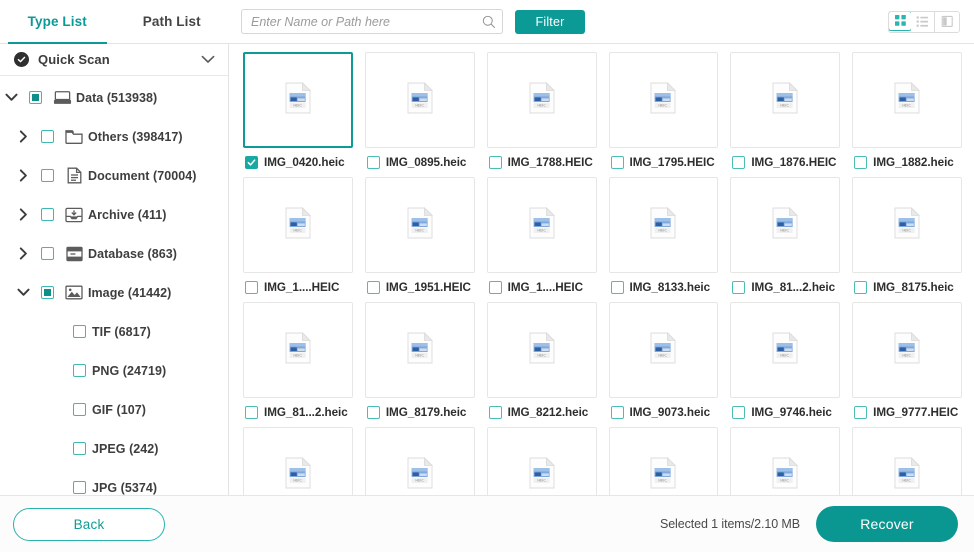  What do you see at coordinates (57, 22) in the screenshot?
I see `tab-type-list: Type List` at bounding box center [57, 22].